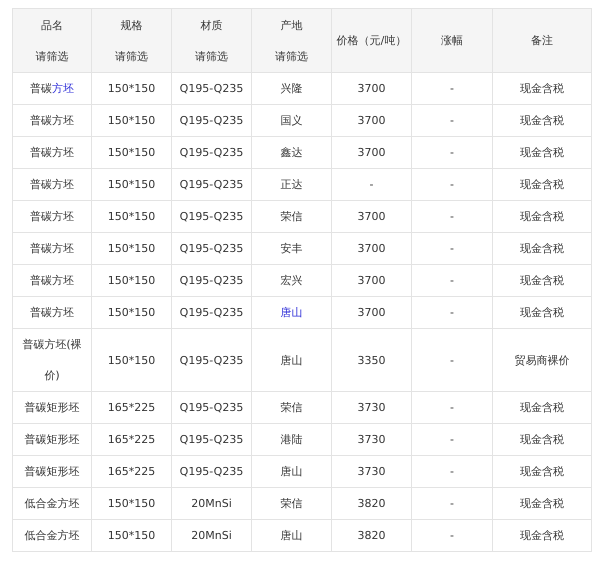  I want to click on cell-text: 鑫达, so click(291, 152).